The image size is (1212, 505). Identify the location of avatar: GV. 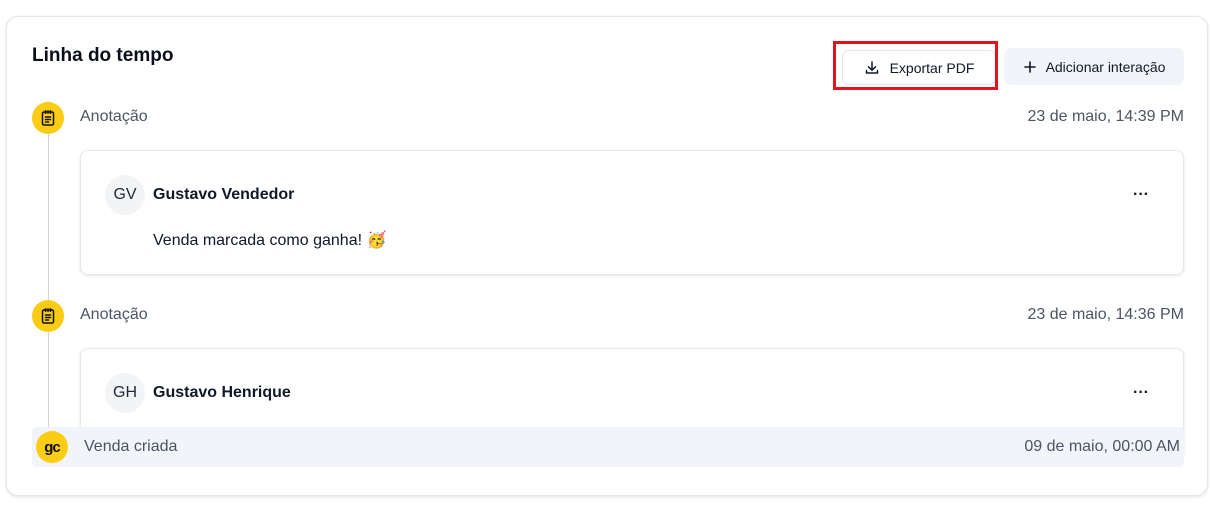
(125, 195).